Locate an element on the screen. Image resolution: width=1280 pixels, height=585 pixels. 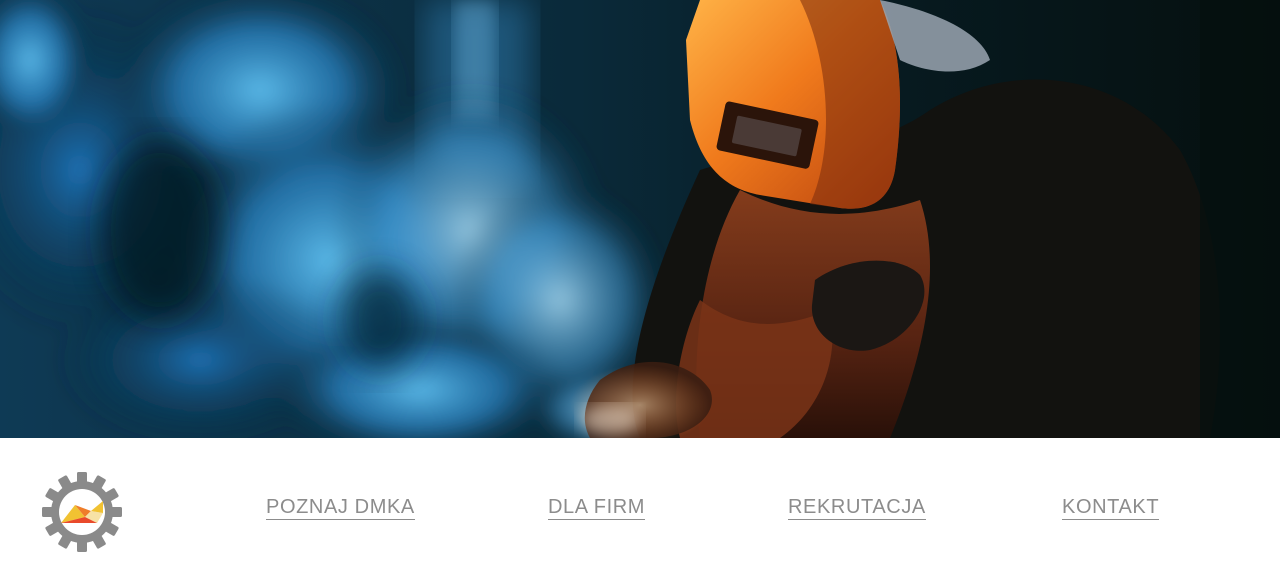
home-logo-link is located at coordinates (82, 512).